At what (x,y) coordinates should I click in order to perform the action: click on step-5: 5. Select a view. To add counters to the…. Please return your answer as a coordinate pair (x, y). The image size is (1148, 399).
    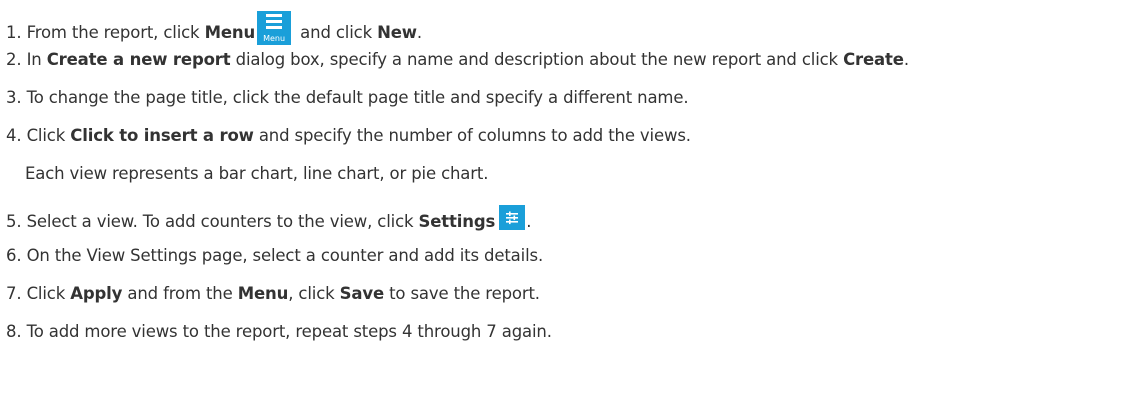
    Looking at the image, I should click on (268, 219).